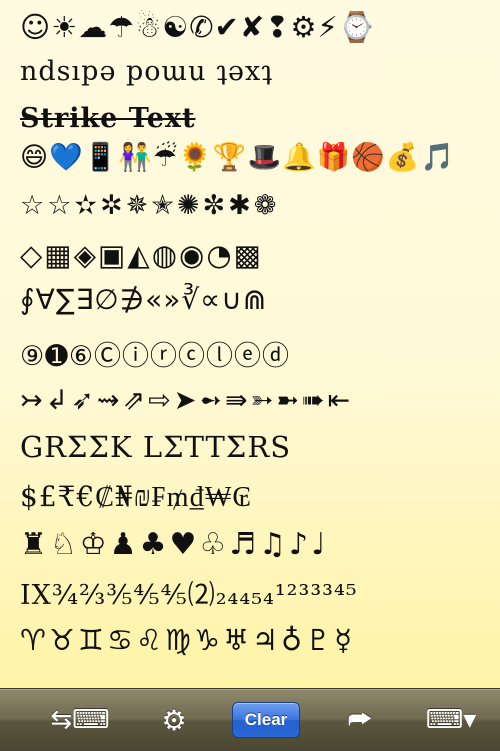  What do you see at coordinates (238, 157) in the screenshot?
I see `emoji-line: 😄💙📱👫☔🌻🏆🎩🔔🎁🏀💰🎵` at bounding box center [238, 157].